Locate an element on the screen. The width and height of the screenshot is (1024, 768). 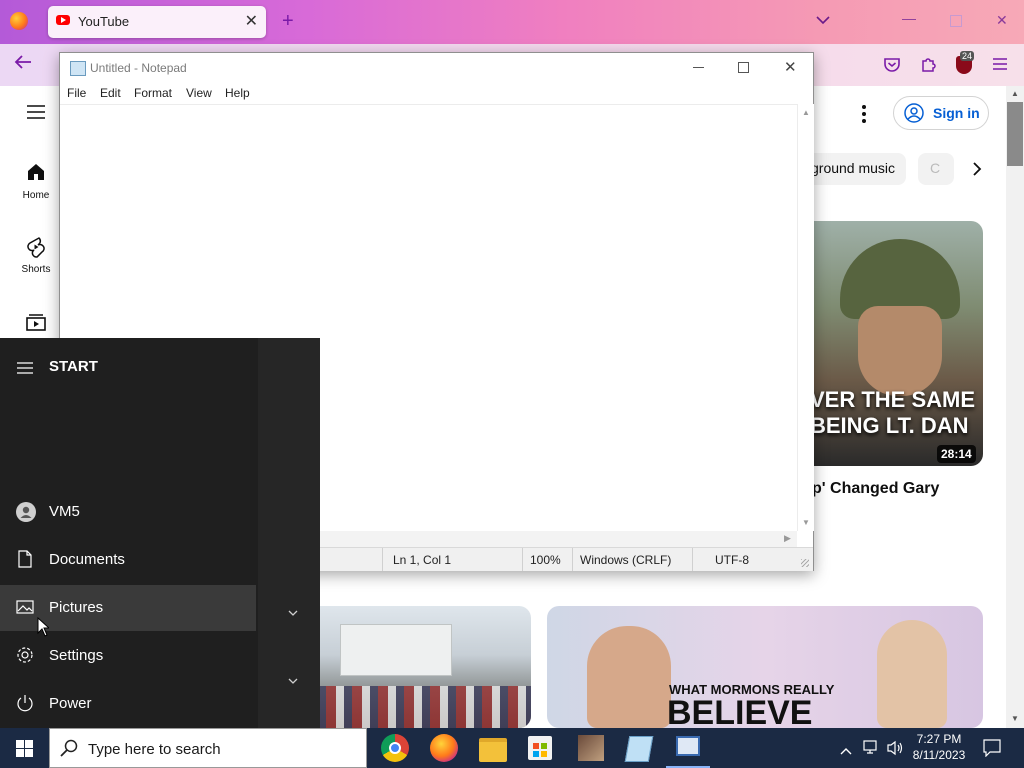
tab-youtube: YouTube ✕ is located at coordinates (157, 22).